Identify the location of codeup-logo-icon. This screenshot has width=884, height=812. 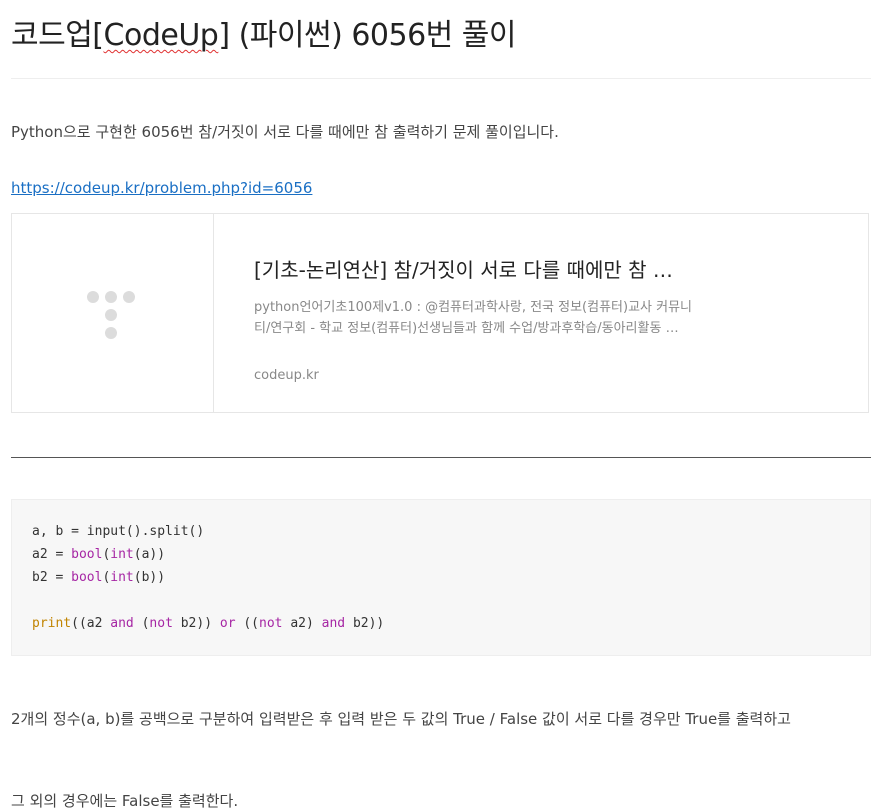
(111, 315).